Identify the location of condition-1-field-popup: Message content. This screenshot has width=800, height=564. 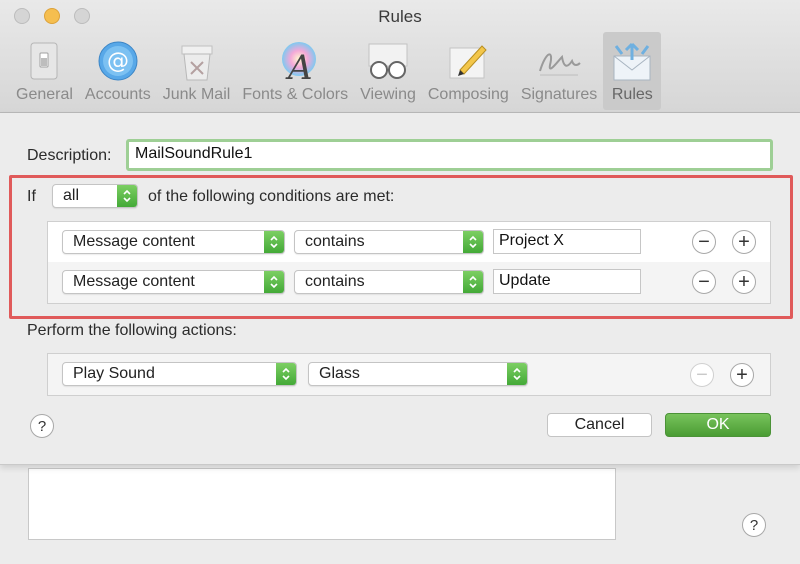
(173, 242).